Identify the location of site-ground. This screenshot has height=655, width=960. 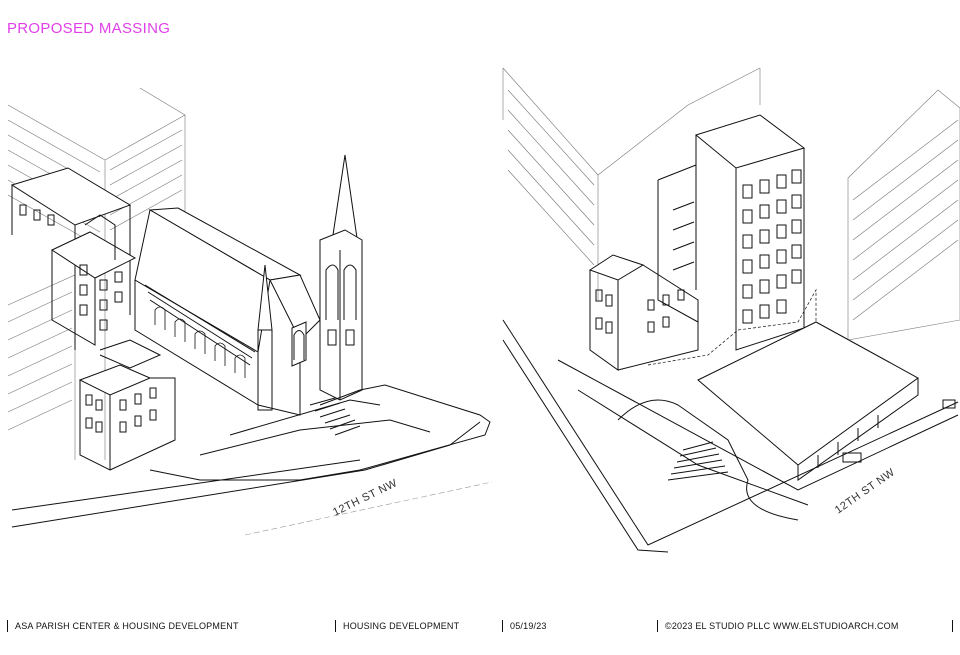
(251, 456).